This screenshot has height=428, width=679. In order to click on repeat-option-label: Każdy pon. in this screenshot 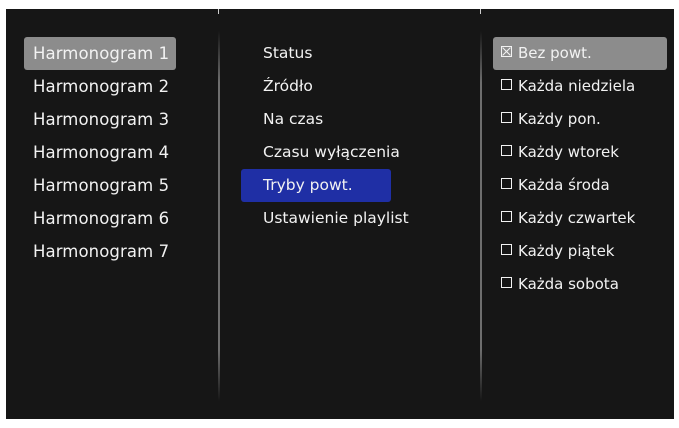, I will do `click(559, 119)`.